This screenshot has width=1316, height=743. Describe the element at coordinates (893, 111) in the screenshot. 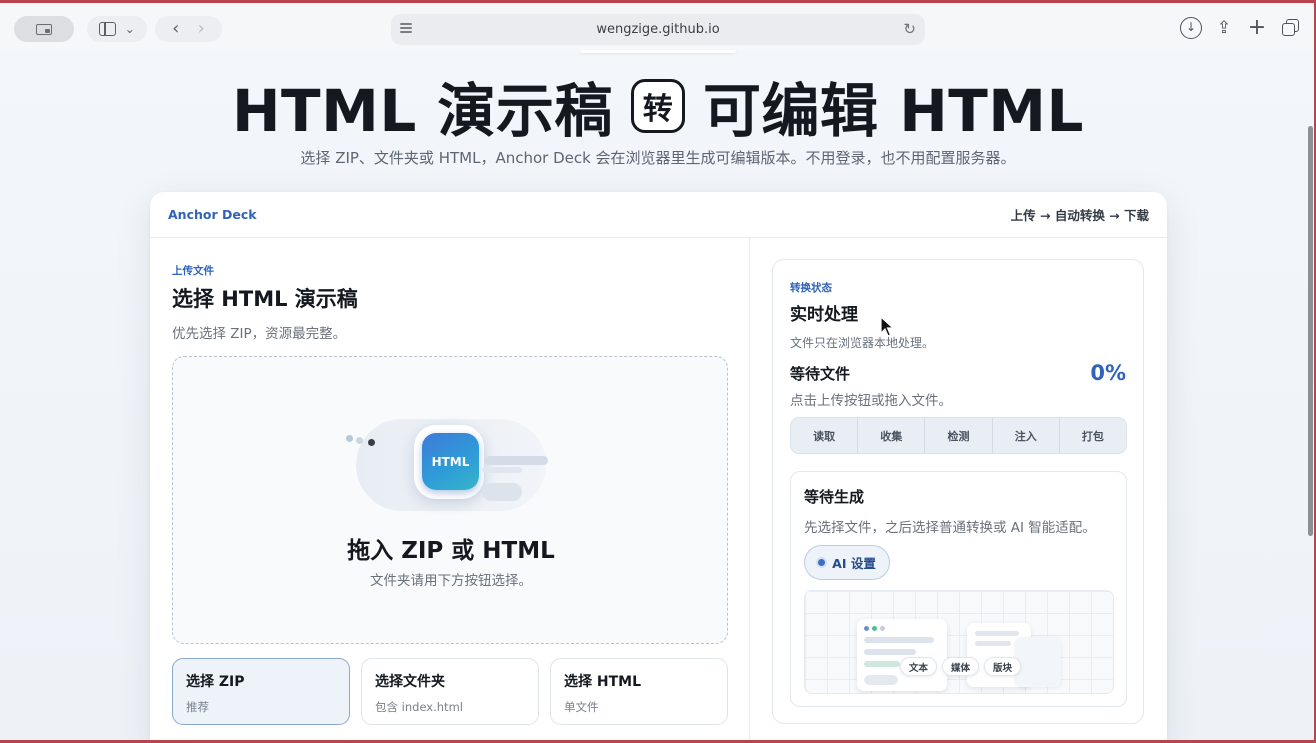

I see `hero-title-right: 可编辑 HTML` at that location.